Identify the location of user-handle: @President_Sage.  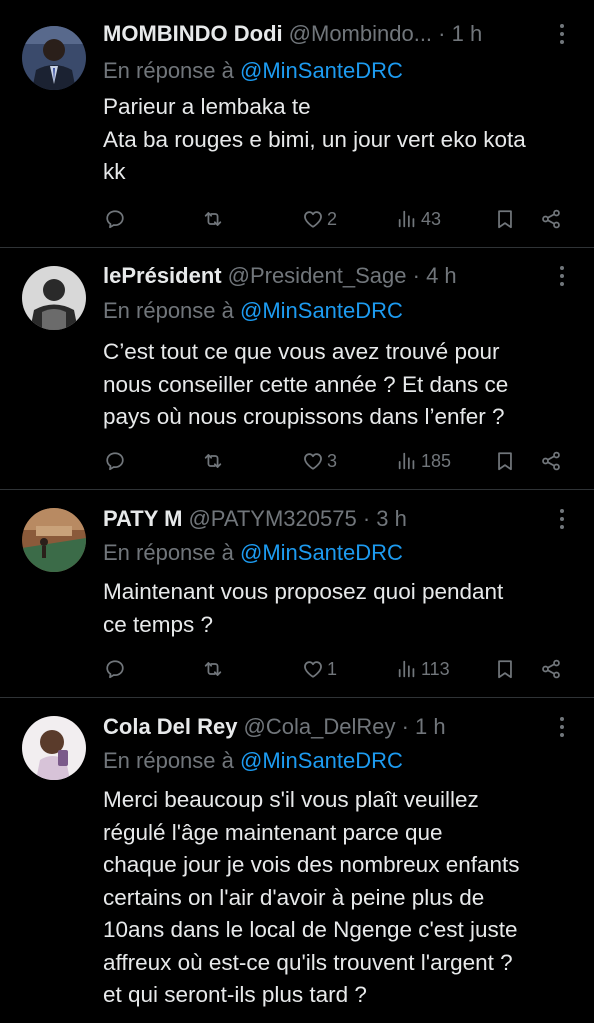
(317, 275).